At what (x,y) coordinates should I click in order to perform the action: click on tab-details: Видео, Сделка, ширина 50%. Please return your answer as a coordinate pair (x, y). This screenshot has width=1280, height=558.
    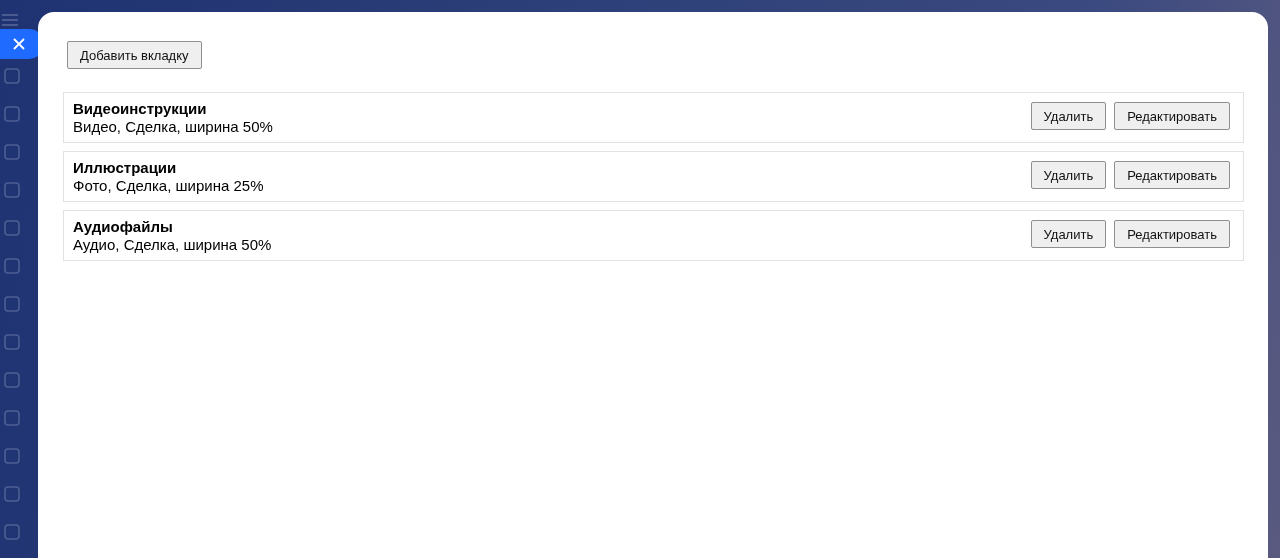
    Looking at the image, I should click on (173, 126).